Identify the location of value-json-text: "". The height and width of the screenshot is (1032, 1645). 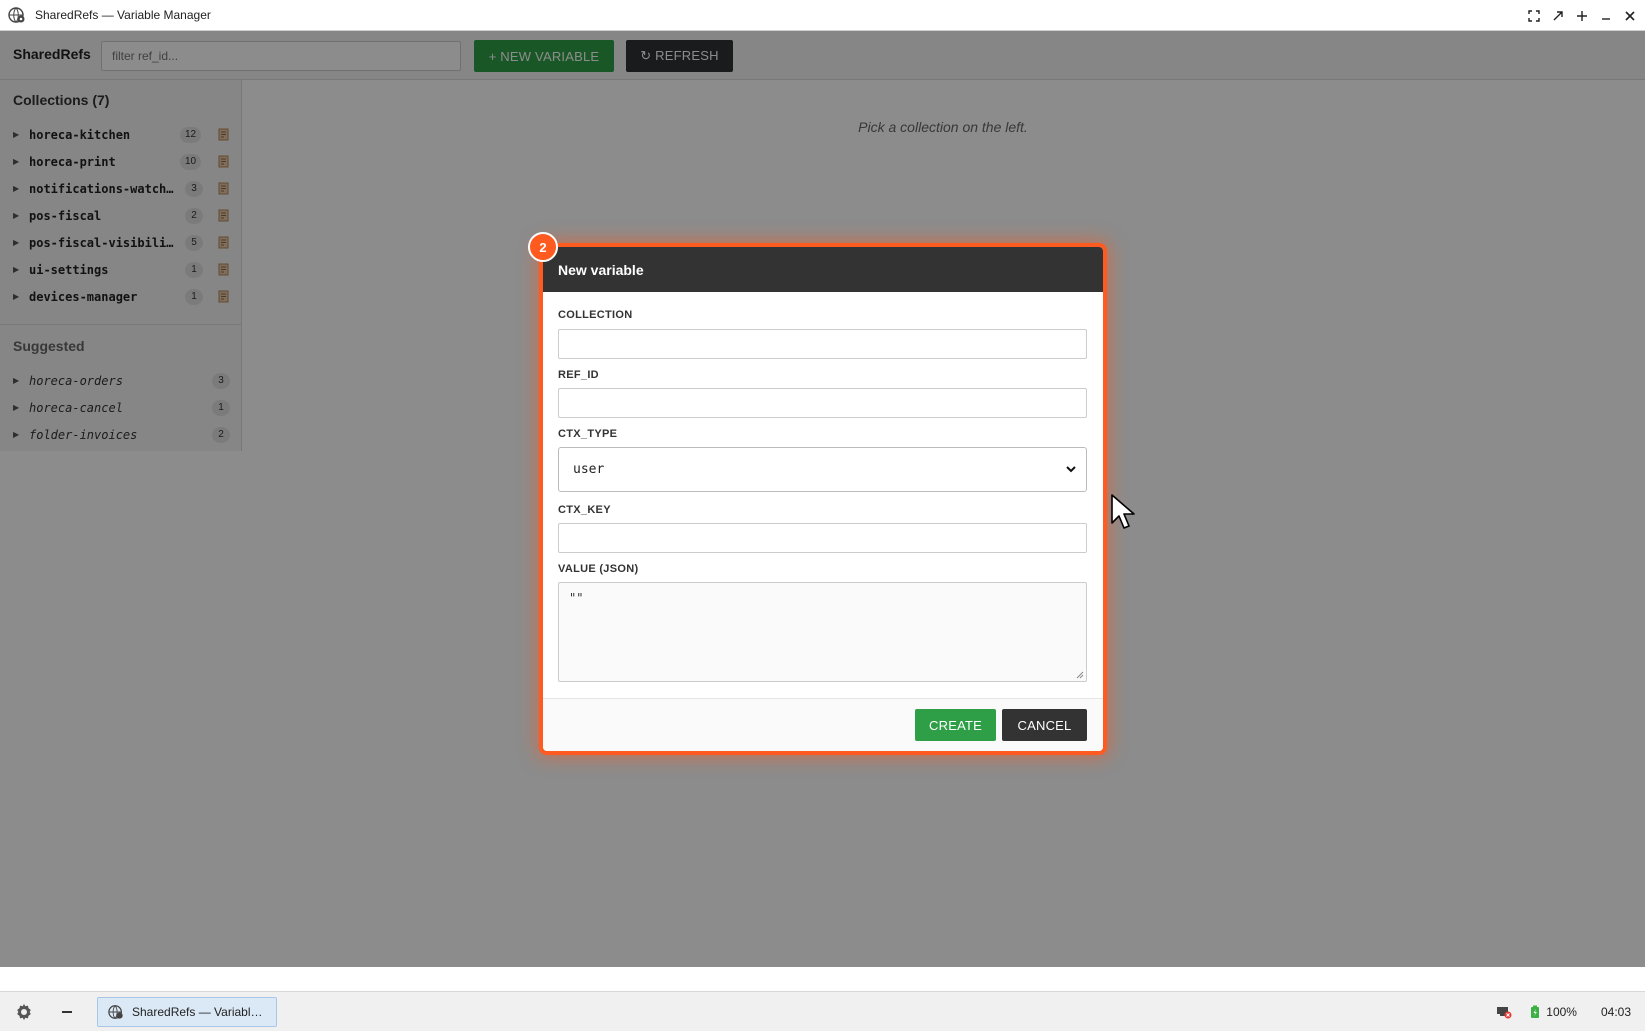
(576, 598).